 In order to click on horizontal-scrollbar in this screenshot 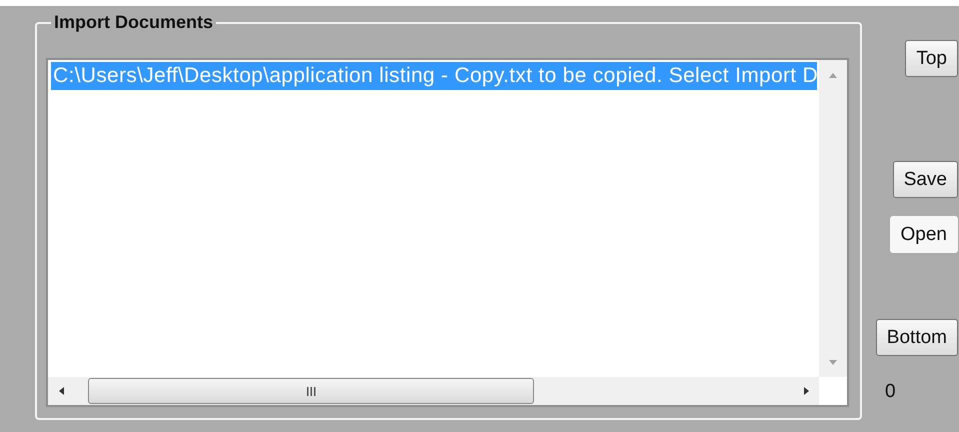, I will do `click(433, 391)`.